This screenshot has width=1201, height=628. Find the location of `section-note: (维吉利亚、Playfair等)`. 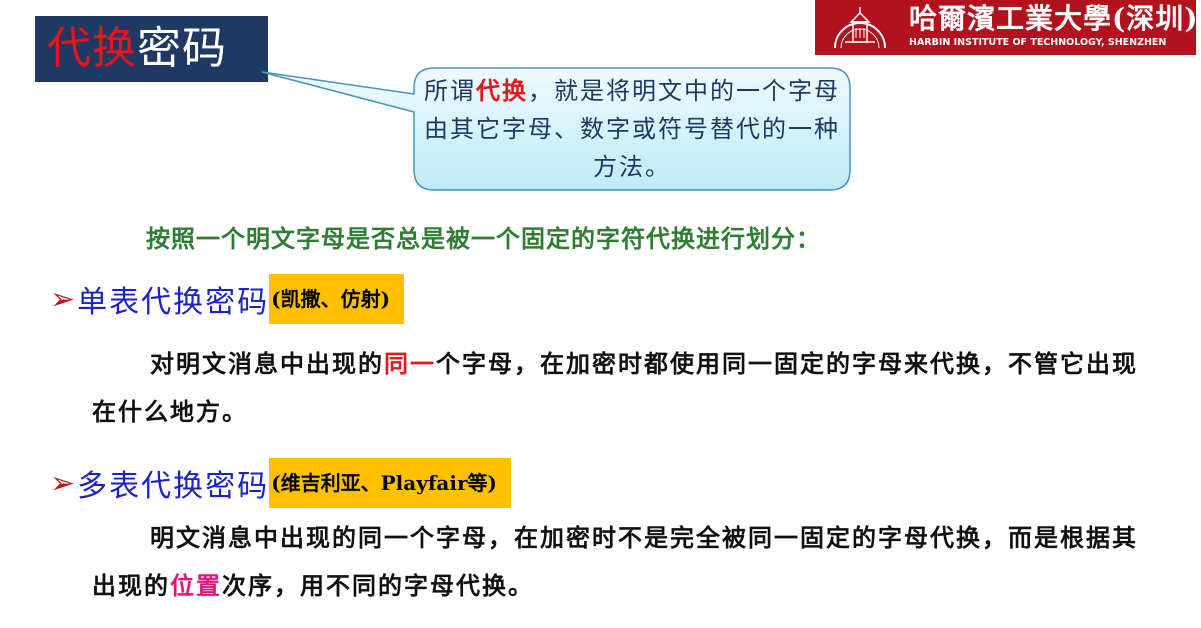

section-note: (维吉利亚、Playfair等) is located at coordinates (390, 483).